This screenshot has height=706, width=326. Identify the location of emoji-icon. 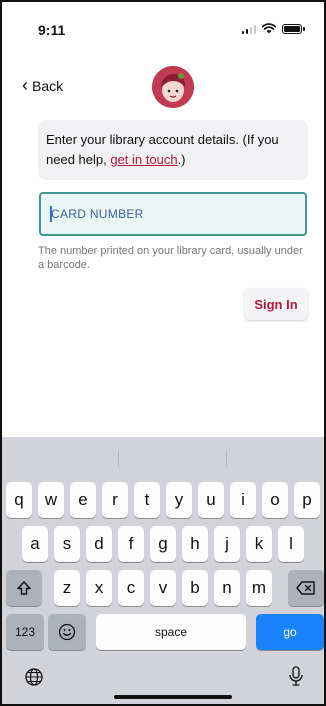
(67, 632).